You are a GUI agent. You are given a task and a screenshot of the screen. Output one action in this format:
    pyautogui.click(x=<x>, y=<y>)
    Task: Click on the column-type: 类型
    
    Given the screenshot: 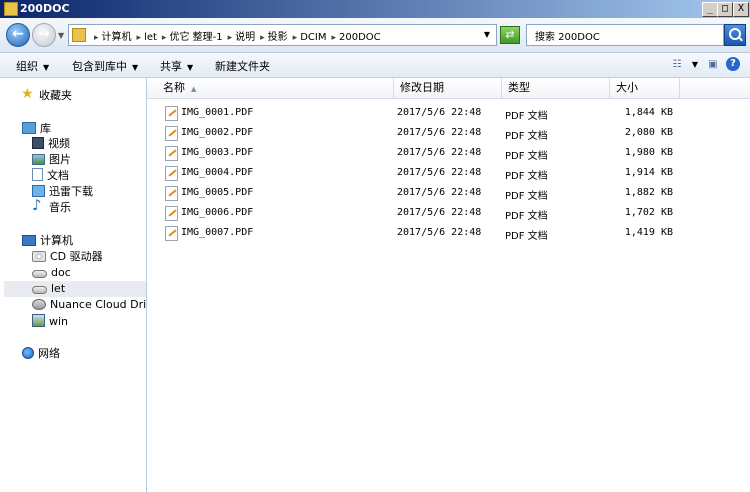 What is the action you would take?
    pyautogui.click(x=556, y=88)
    